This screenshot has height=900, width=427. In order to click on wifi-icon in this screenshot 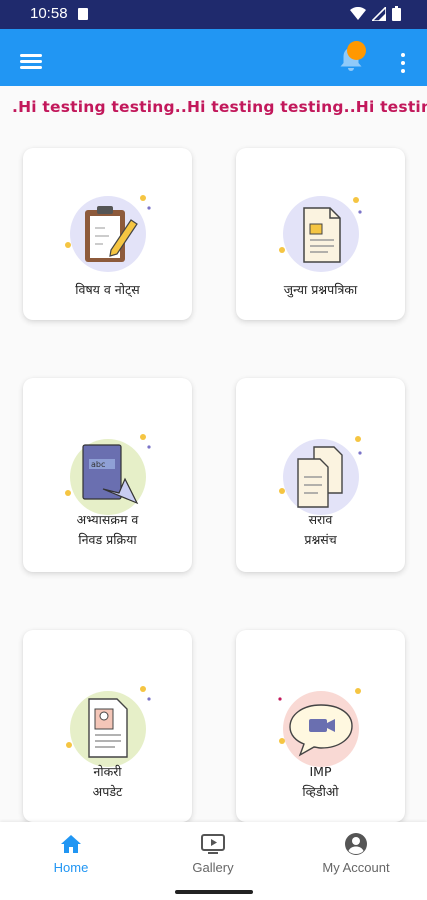, I will do `click(358, 13)`.